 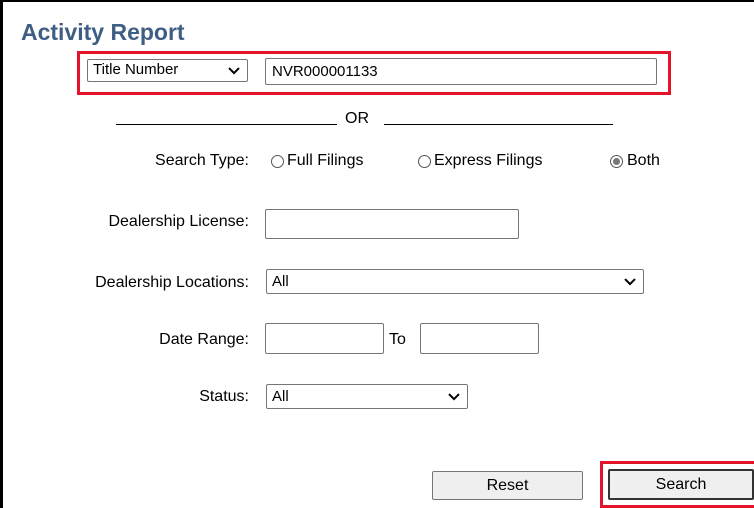 I want to click on dealership-locations-value: All, so click(x=280, y=281).